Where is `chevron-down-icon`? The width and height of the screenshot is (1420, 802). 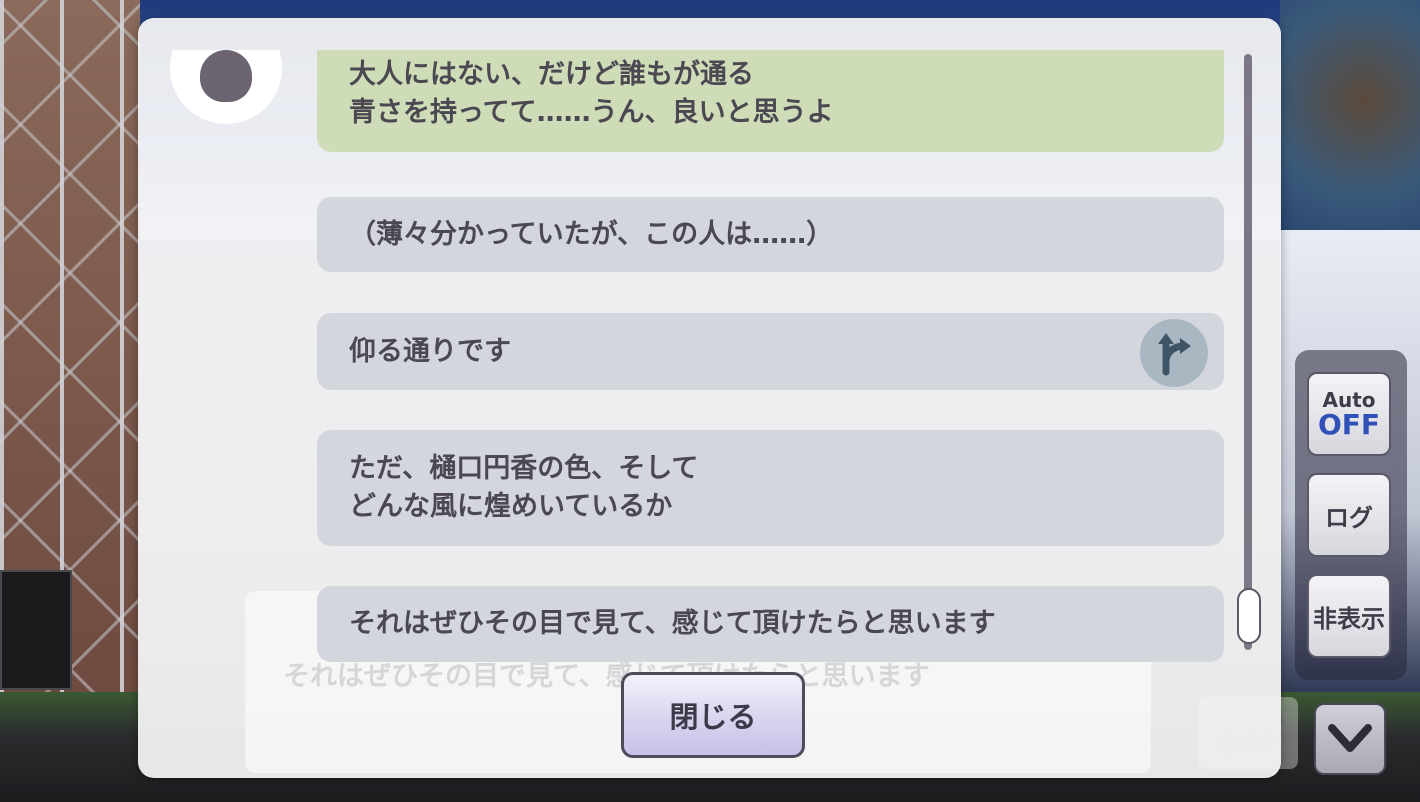
chevron-down-icon is located at coordinates (1350, 738).